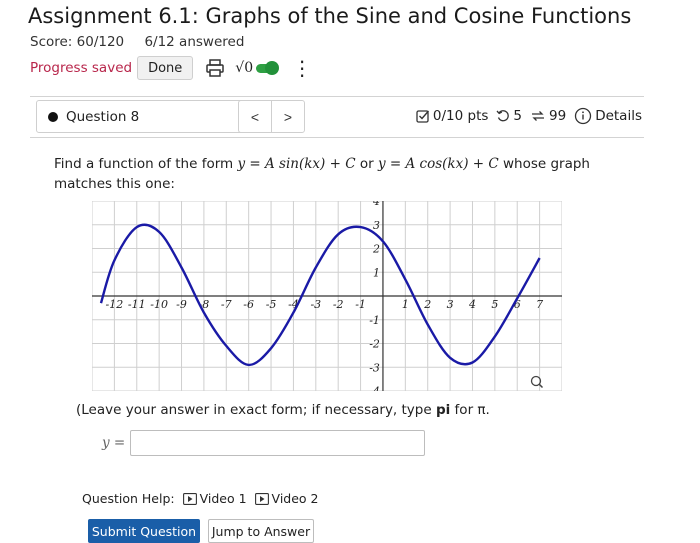 This screenshot has width=700, height=543. What do you see at coordinates (539, 304) in the screenshot?
I see `x-tick-label: 7` at bounding box center [539, 304].